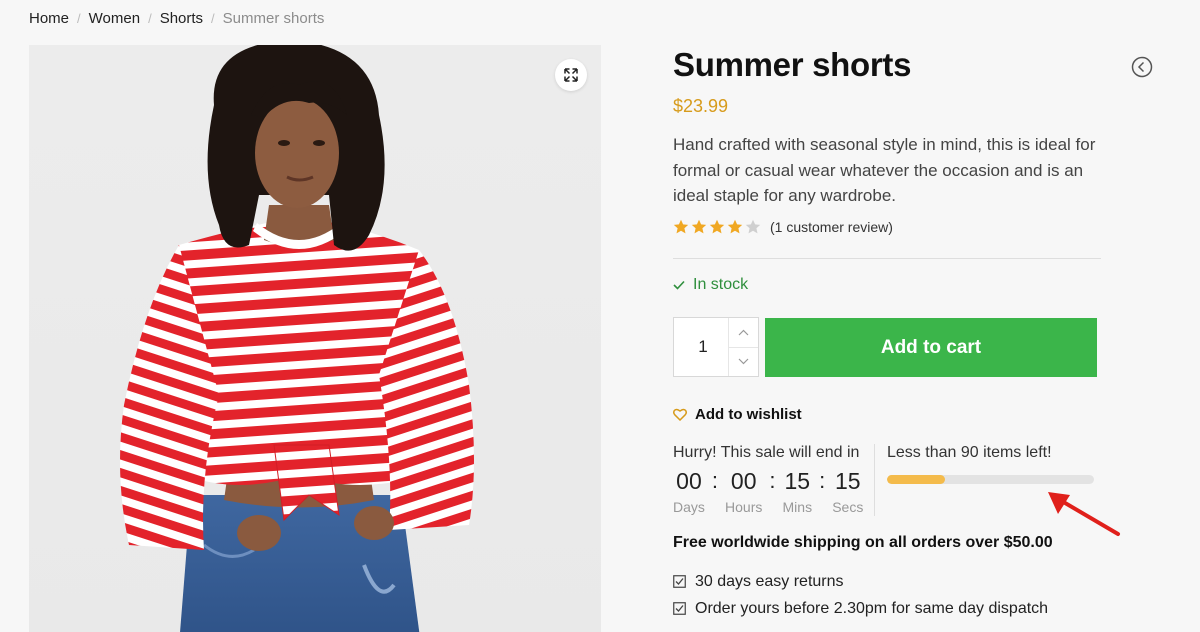 The width and height of the screenshot is (1200, 632). I want to click on countdown-secs: 15 Secs, so click(847, 491).